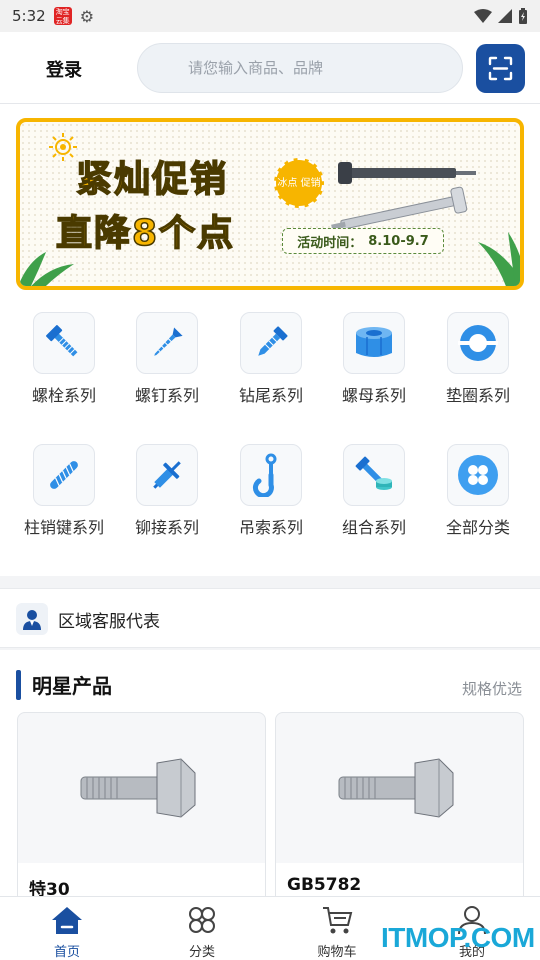  I want to click on category-nut: 螺母系列, so click(374, 359).